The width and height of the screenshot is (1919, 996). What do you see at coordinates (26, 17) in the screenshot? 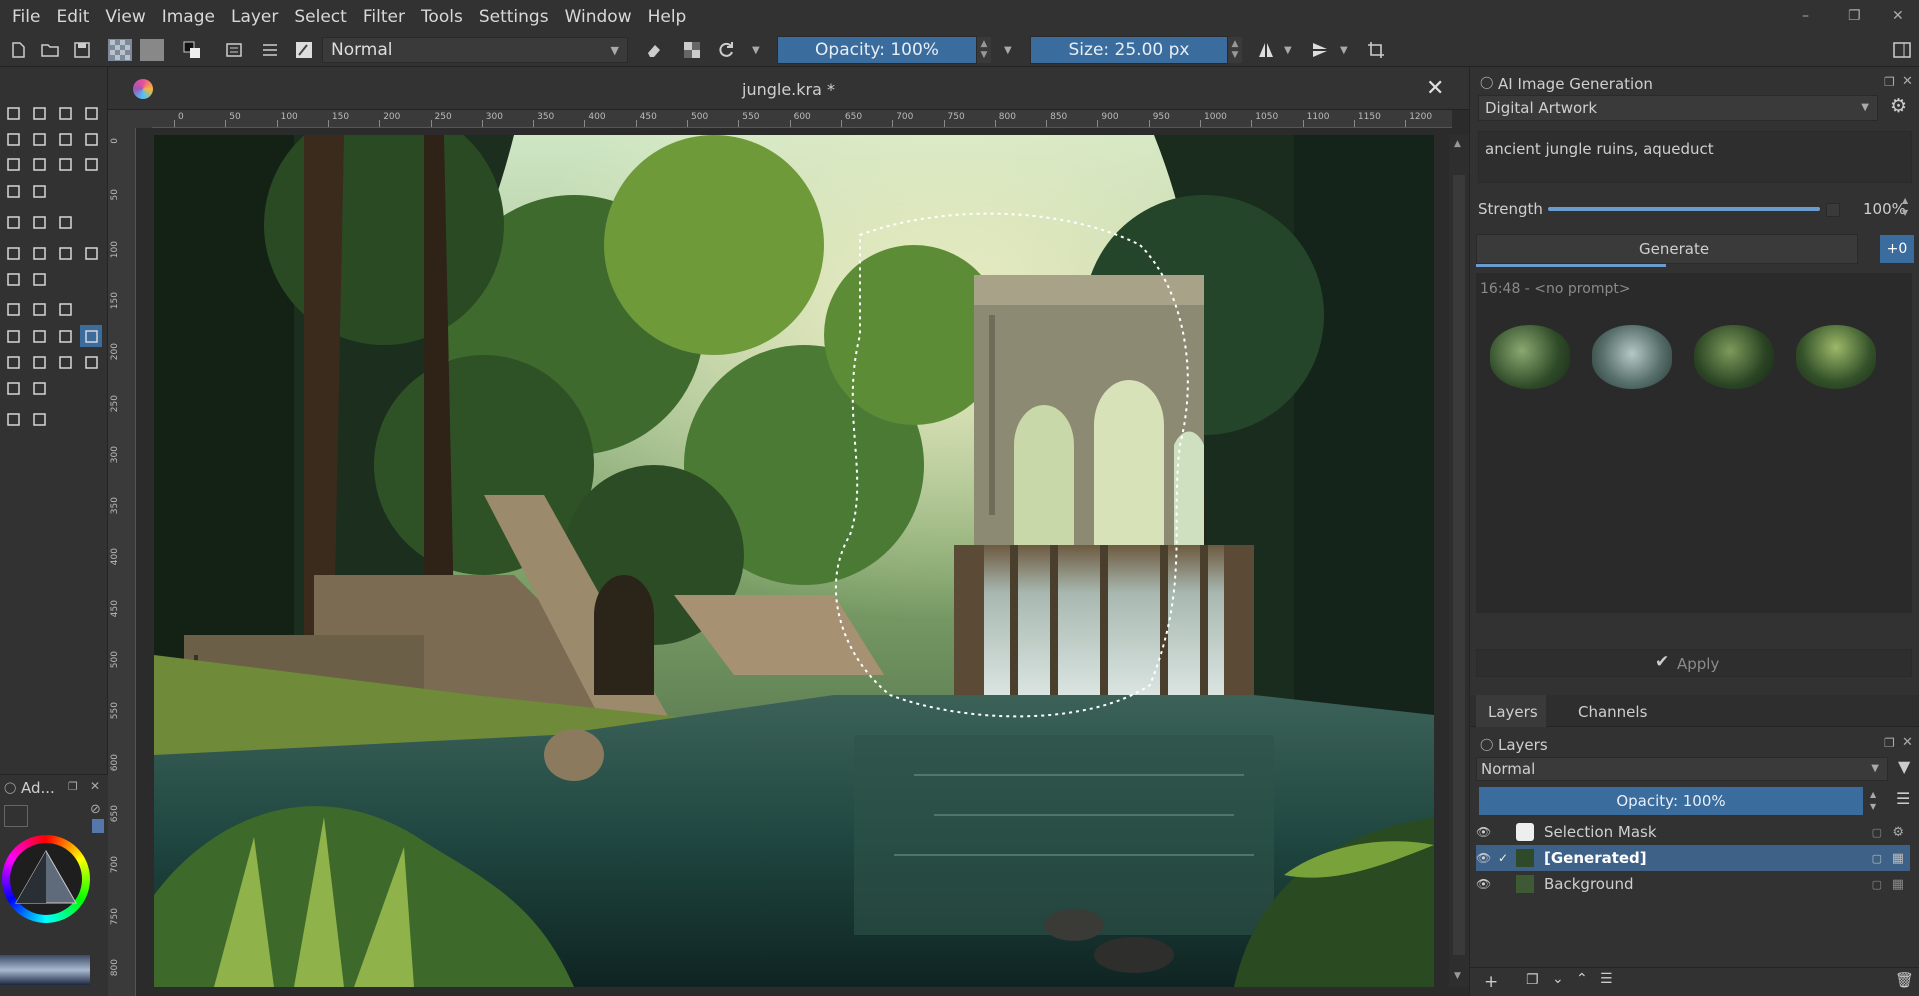
I see `menu-file: File` at bounding box center [26, 17].